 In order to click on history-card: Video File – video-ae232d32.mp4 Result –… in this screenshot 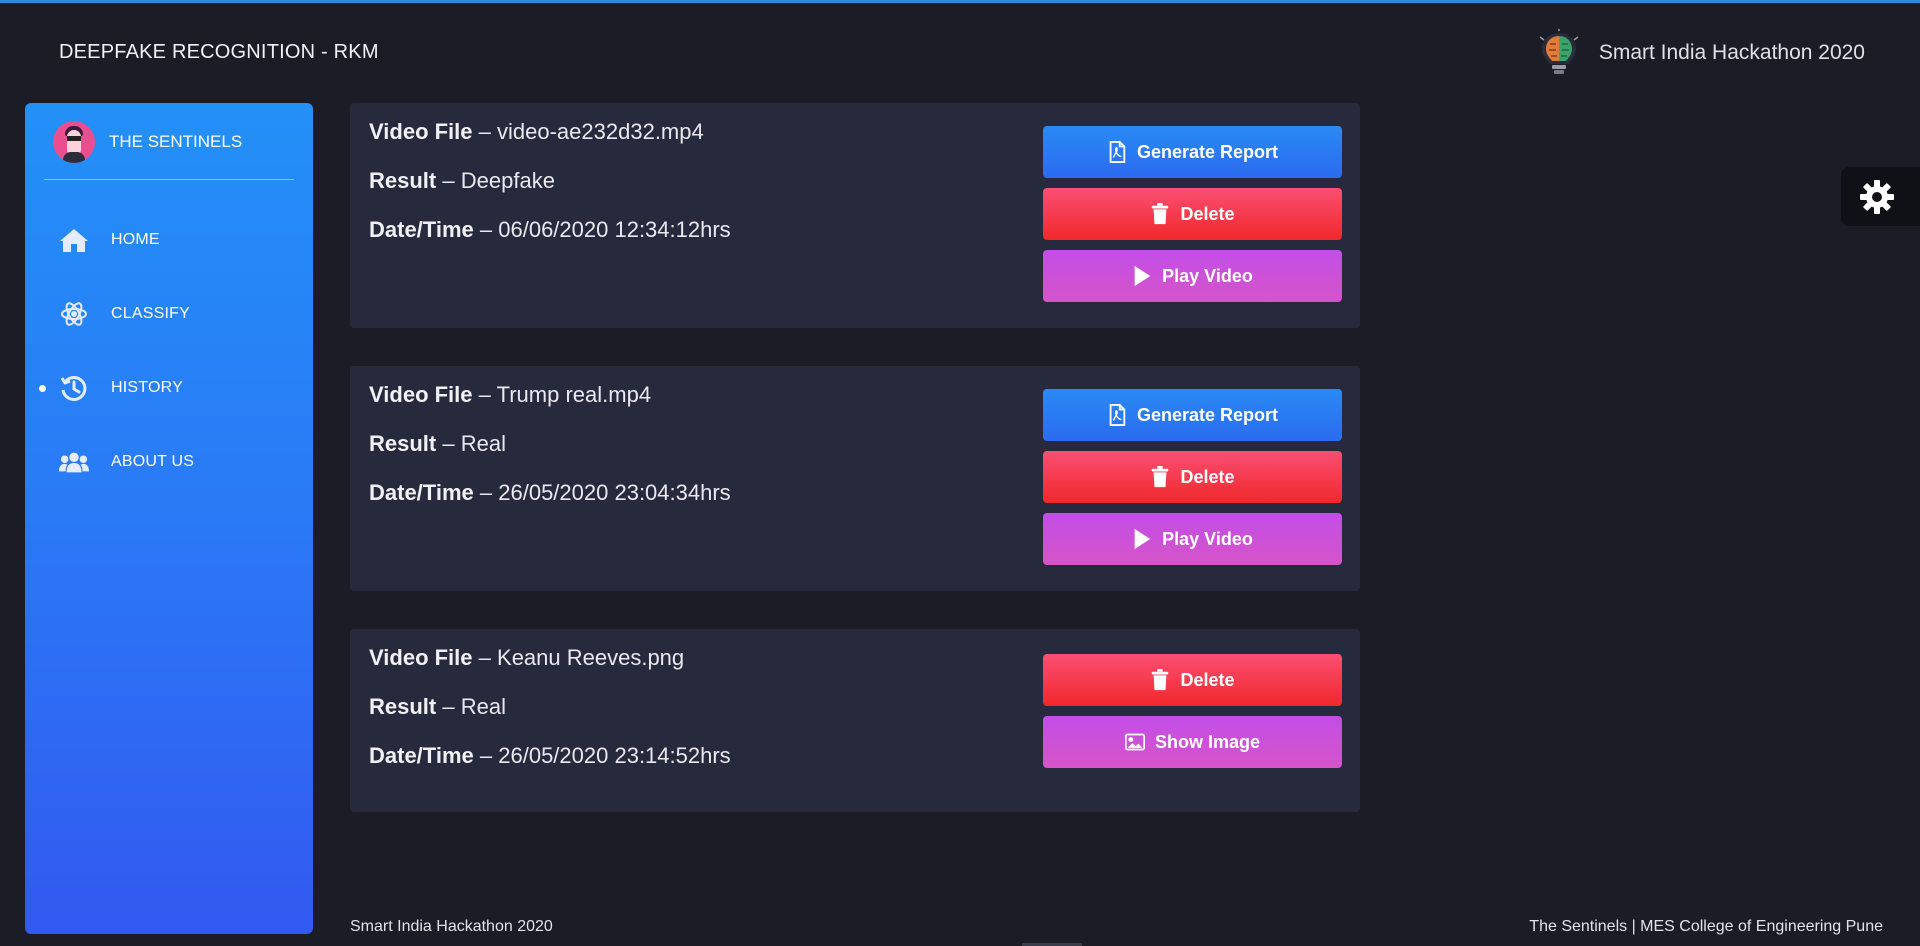, I will do `click(855, 215)`.